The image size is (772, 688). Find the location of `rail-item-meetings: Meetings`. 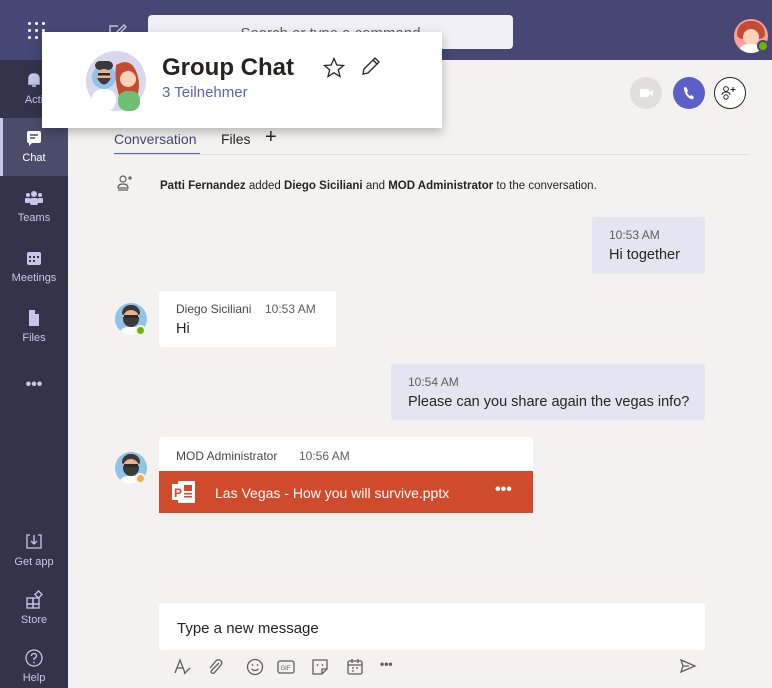

rail-item-meetings: Meetings is located at coordinates (34, 267).